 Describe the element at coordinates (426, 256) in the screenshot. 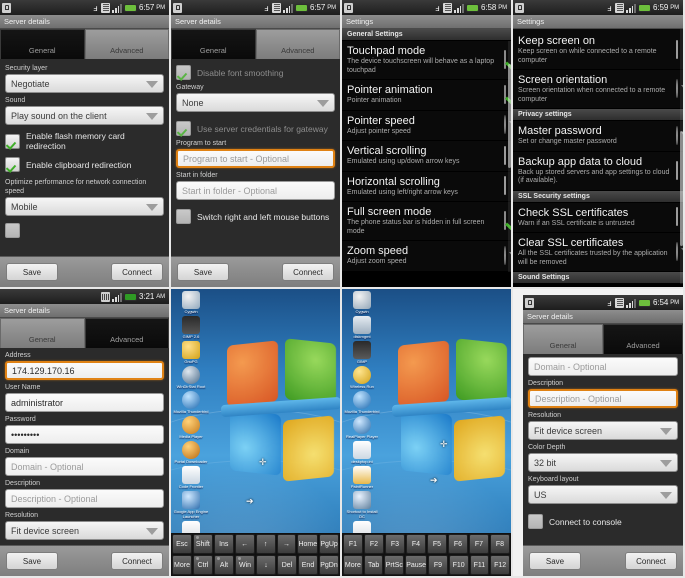

I see `list-item: Zoom speed Adjust zoom speed` at that location.